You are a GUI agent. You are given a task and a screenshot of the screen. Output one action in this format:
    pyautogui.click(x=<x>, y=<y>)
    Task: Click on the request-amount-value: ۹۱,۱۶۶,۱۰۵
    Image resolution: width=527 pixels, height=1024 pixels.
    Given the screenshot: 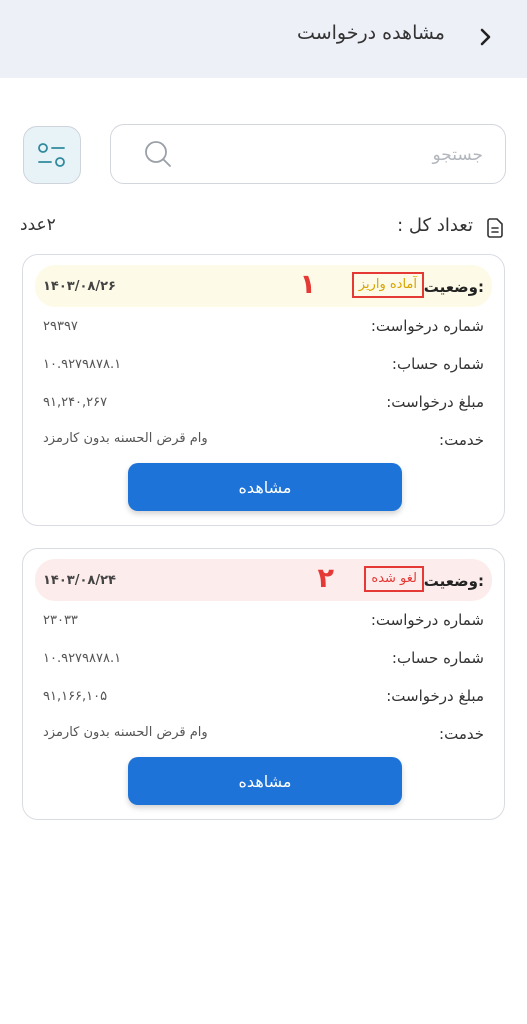 What is the action you would take?
    pyautogui.click(x=75, y=696)
    